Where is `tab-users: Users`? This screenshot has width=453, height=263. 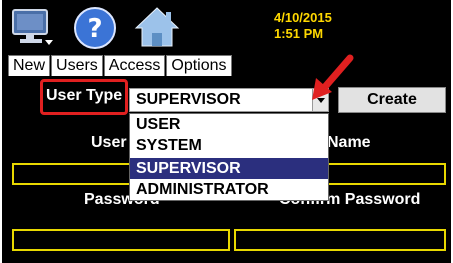 tab-users: Users is located at coordinates (77, 65).